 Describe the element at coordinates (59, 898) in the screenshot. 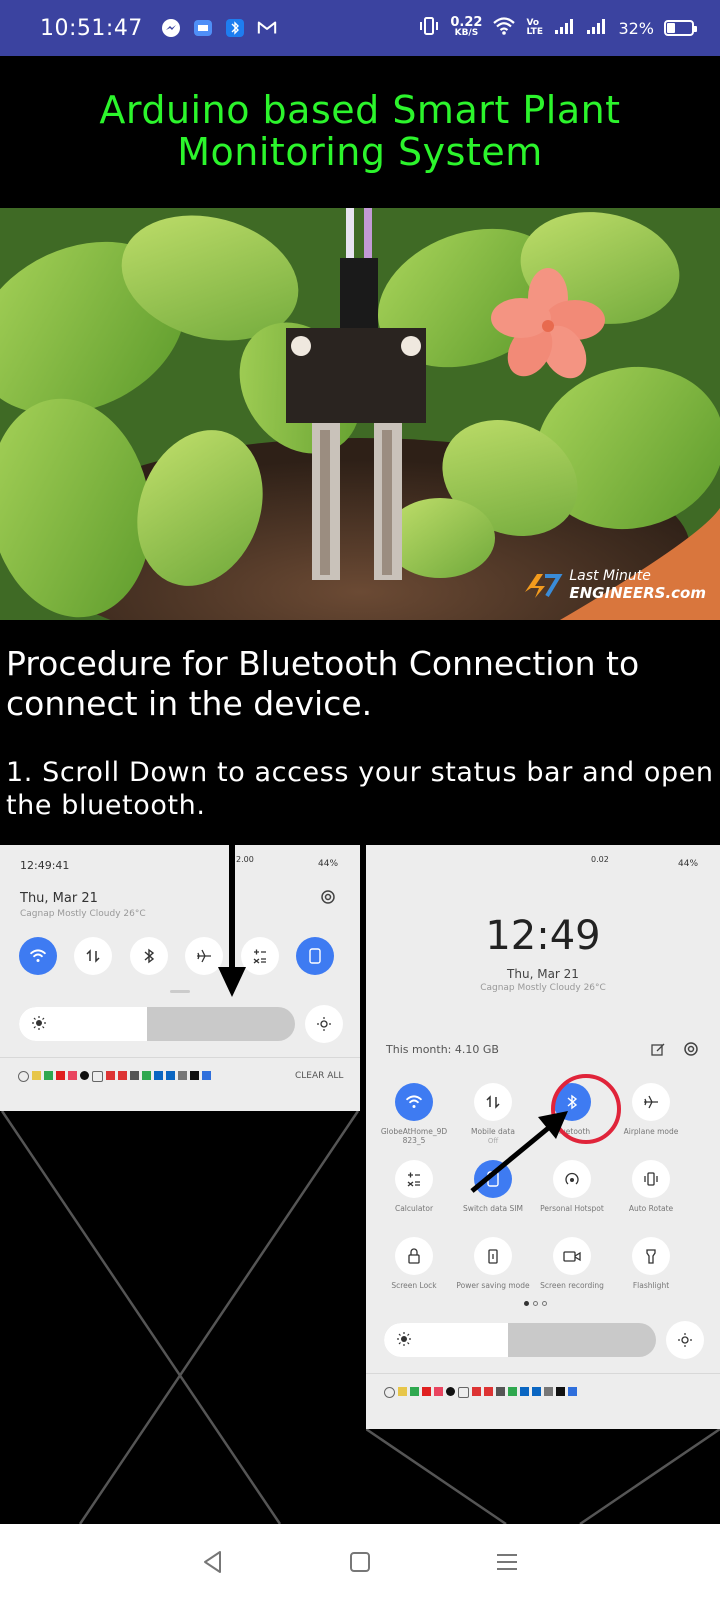

I see `ss1-date: Thu, Mar 21` at that location.